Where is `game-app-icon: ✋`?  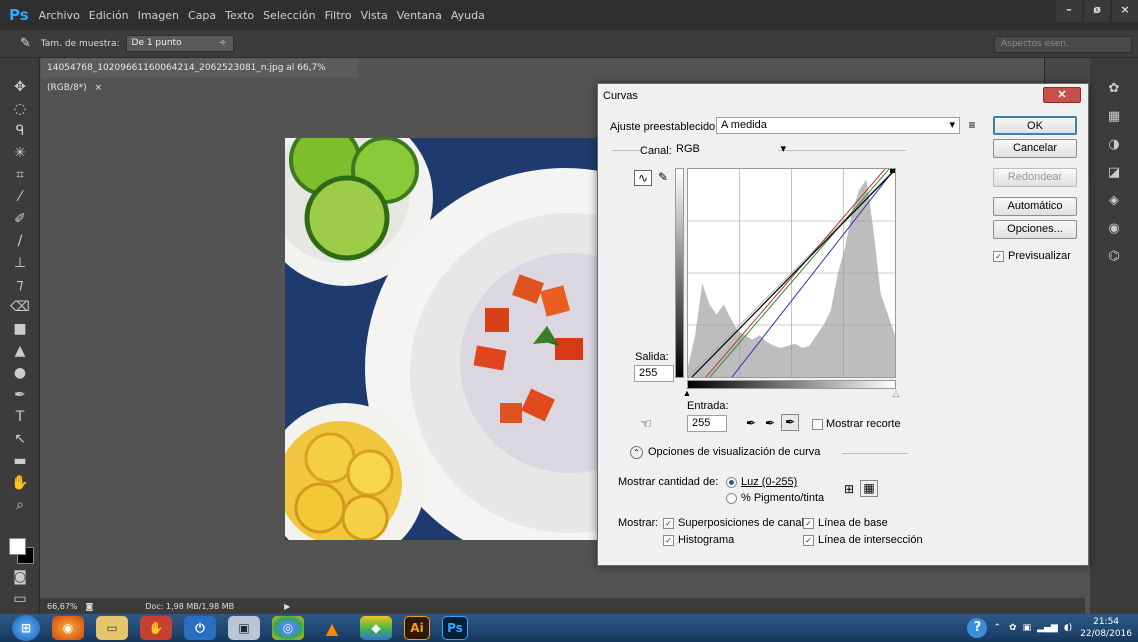 game-app-icon: ✋ is located at coordinates (156, 628).